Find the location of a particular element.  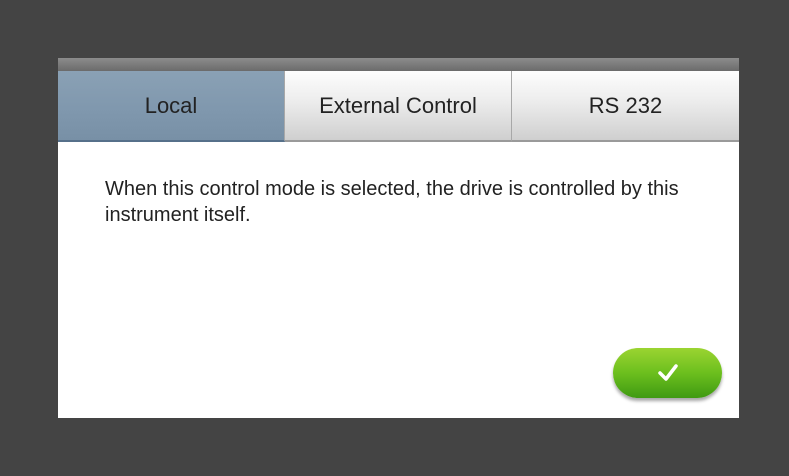

dialog-top-bar is located at coordinates (398, 64).